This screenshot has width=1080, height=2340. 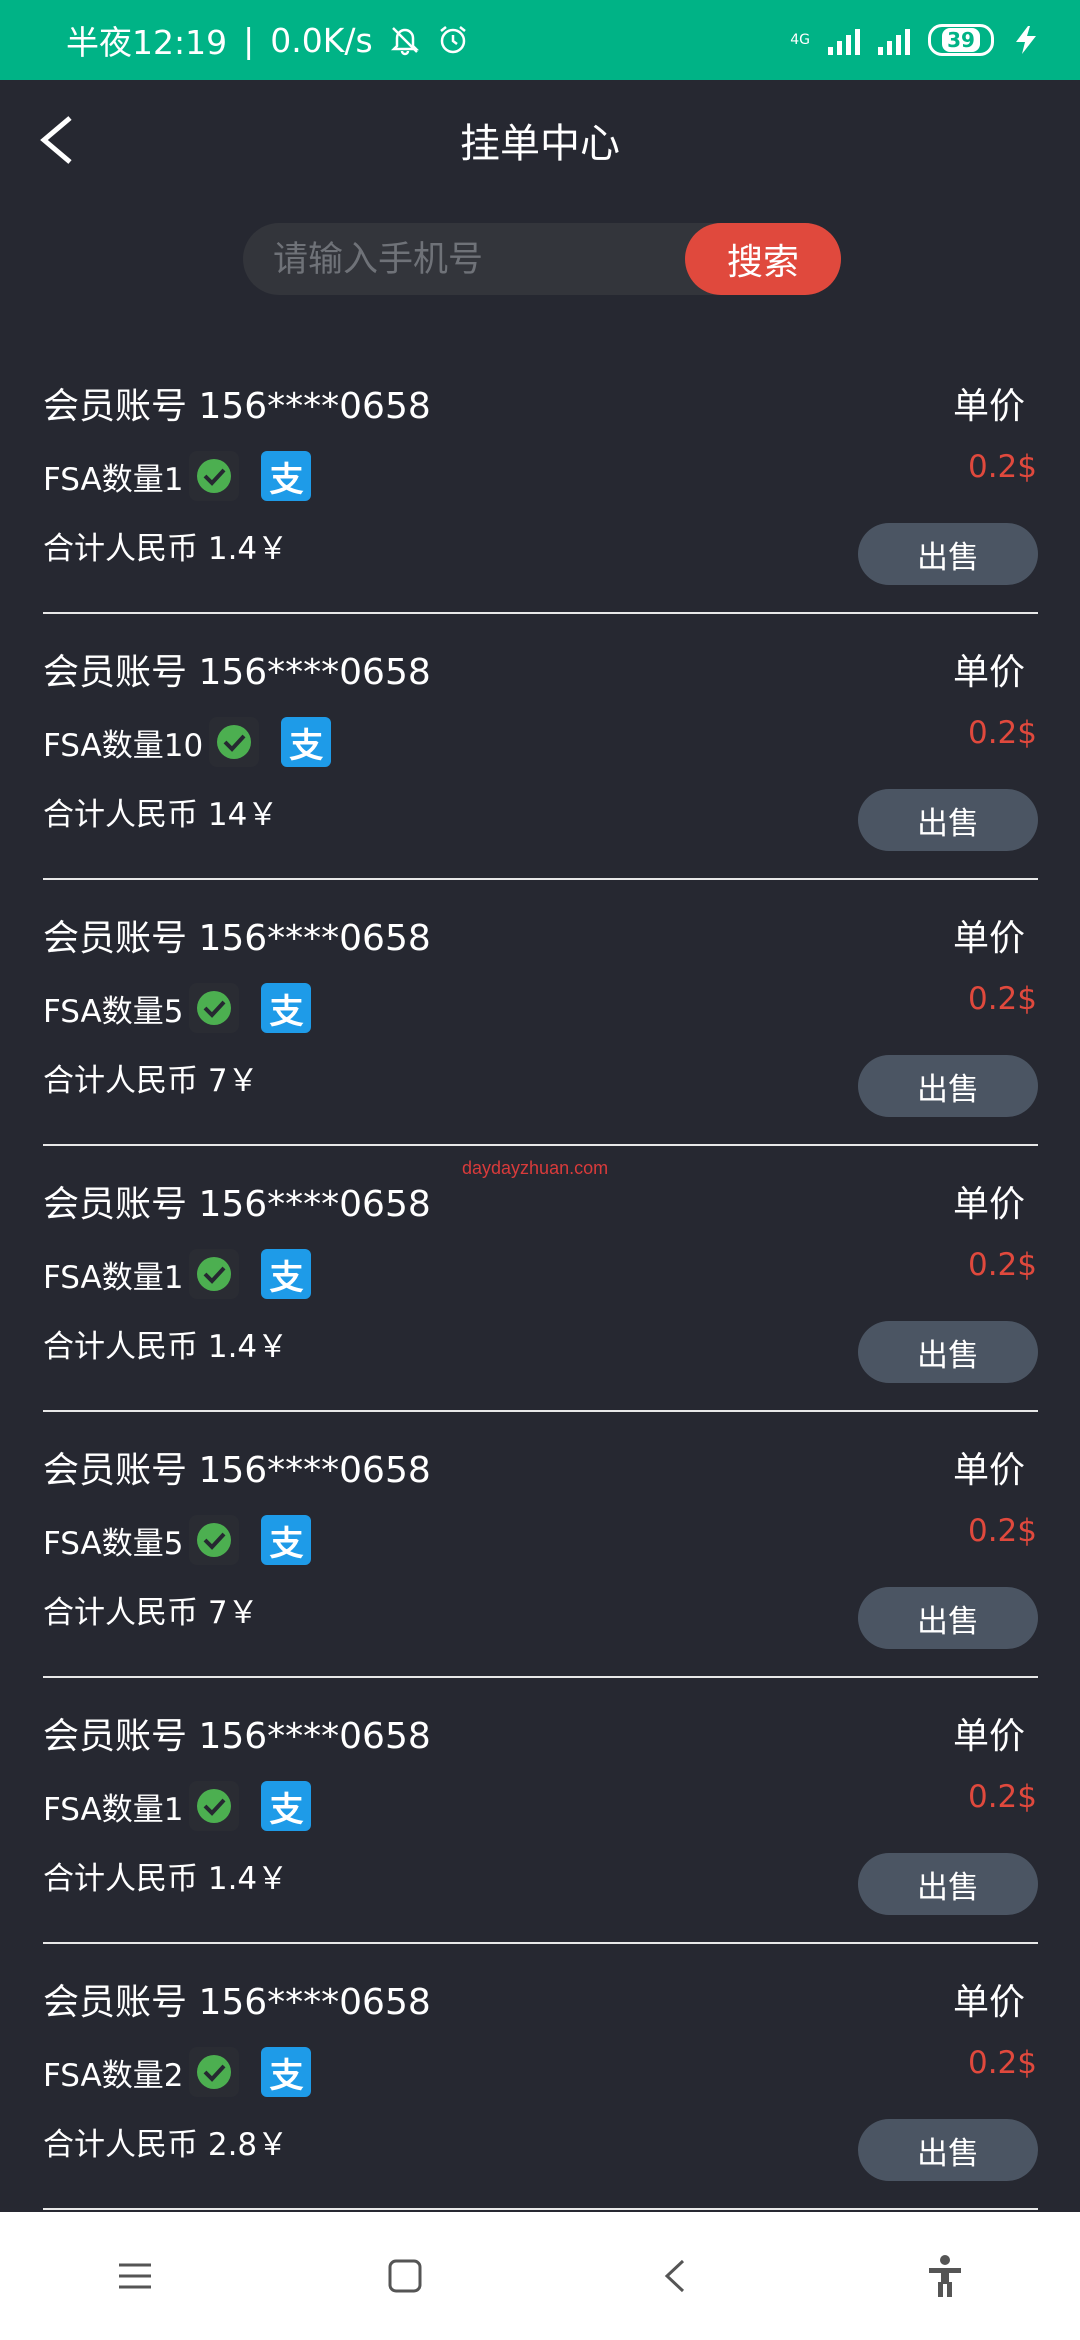 What do you see at coordinates (452, 40) in the screenshot?
I see `alarm-icon` at bounding box center [452, 40].